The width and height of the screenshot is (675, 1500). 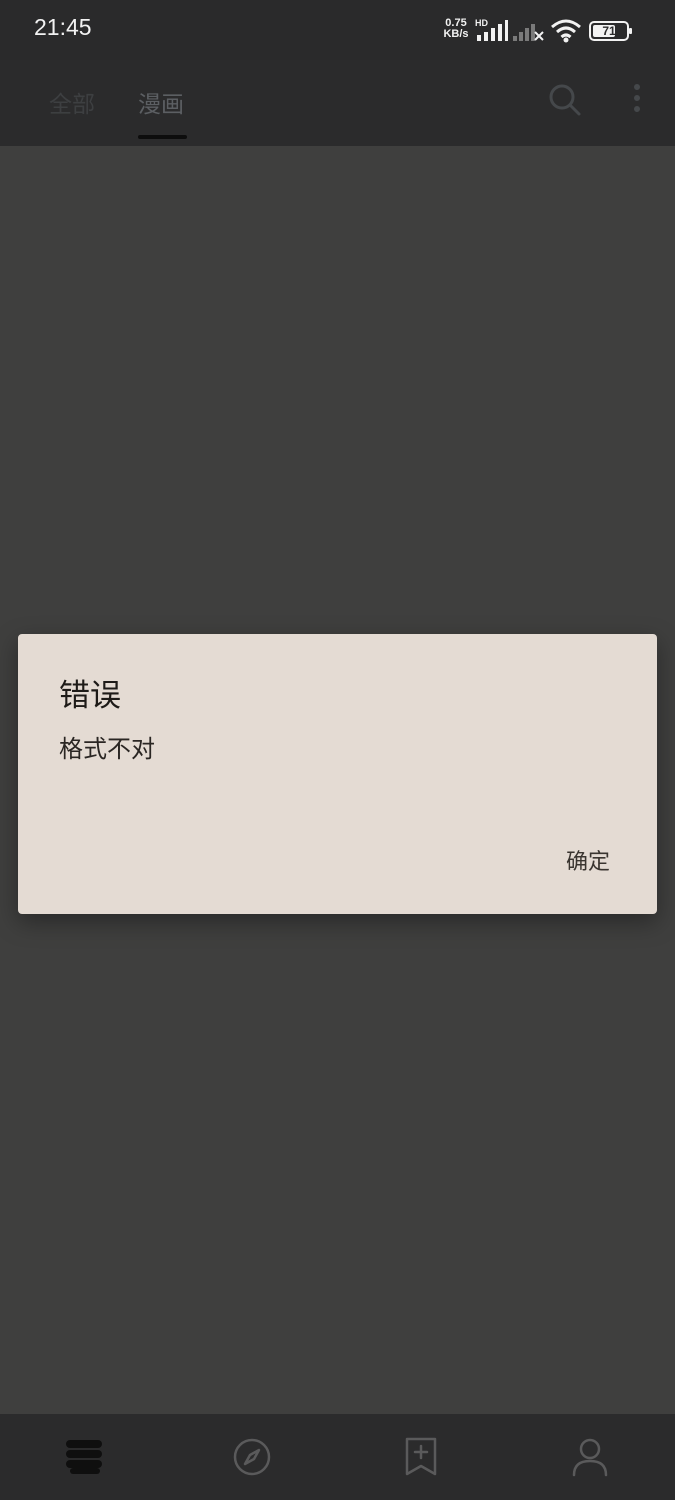 I want to click on bookmark-add-icon, so click(x=421, y=1456).